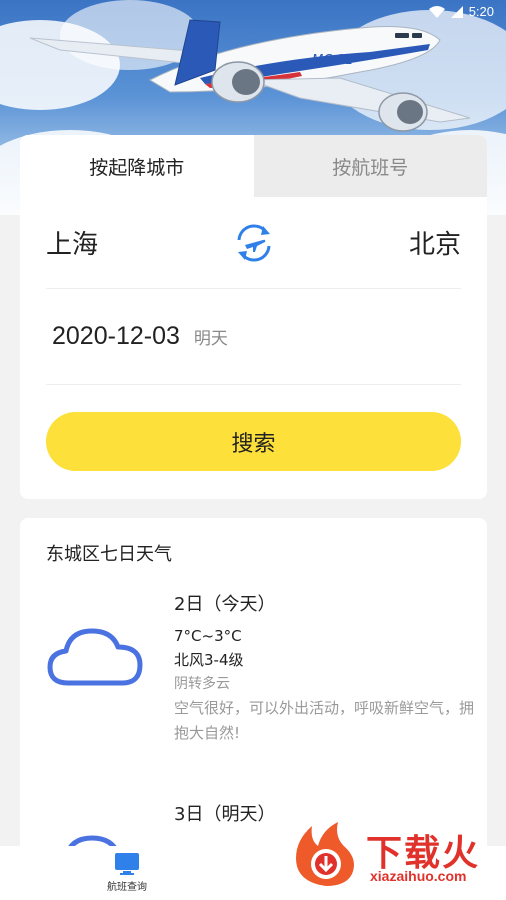  What do you see at coordinates (109, 554) in the screenshot?
I see `weather-title: 东城区七日天气` at bounding box center [109, 554].